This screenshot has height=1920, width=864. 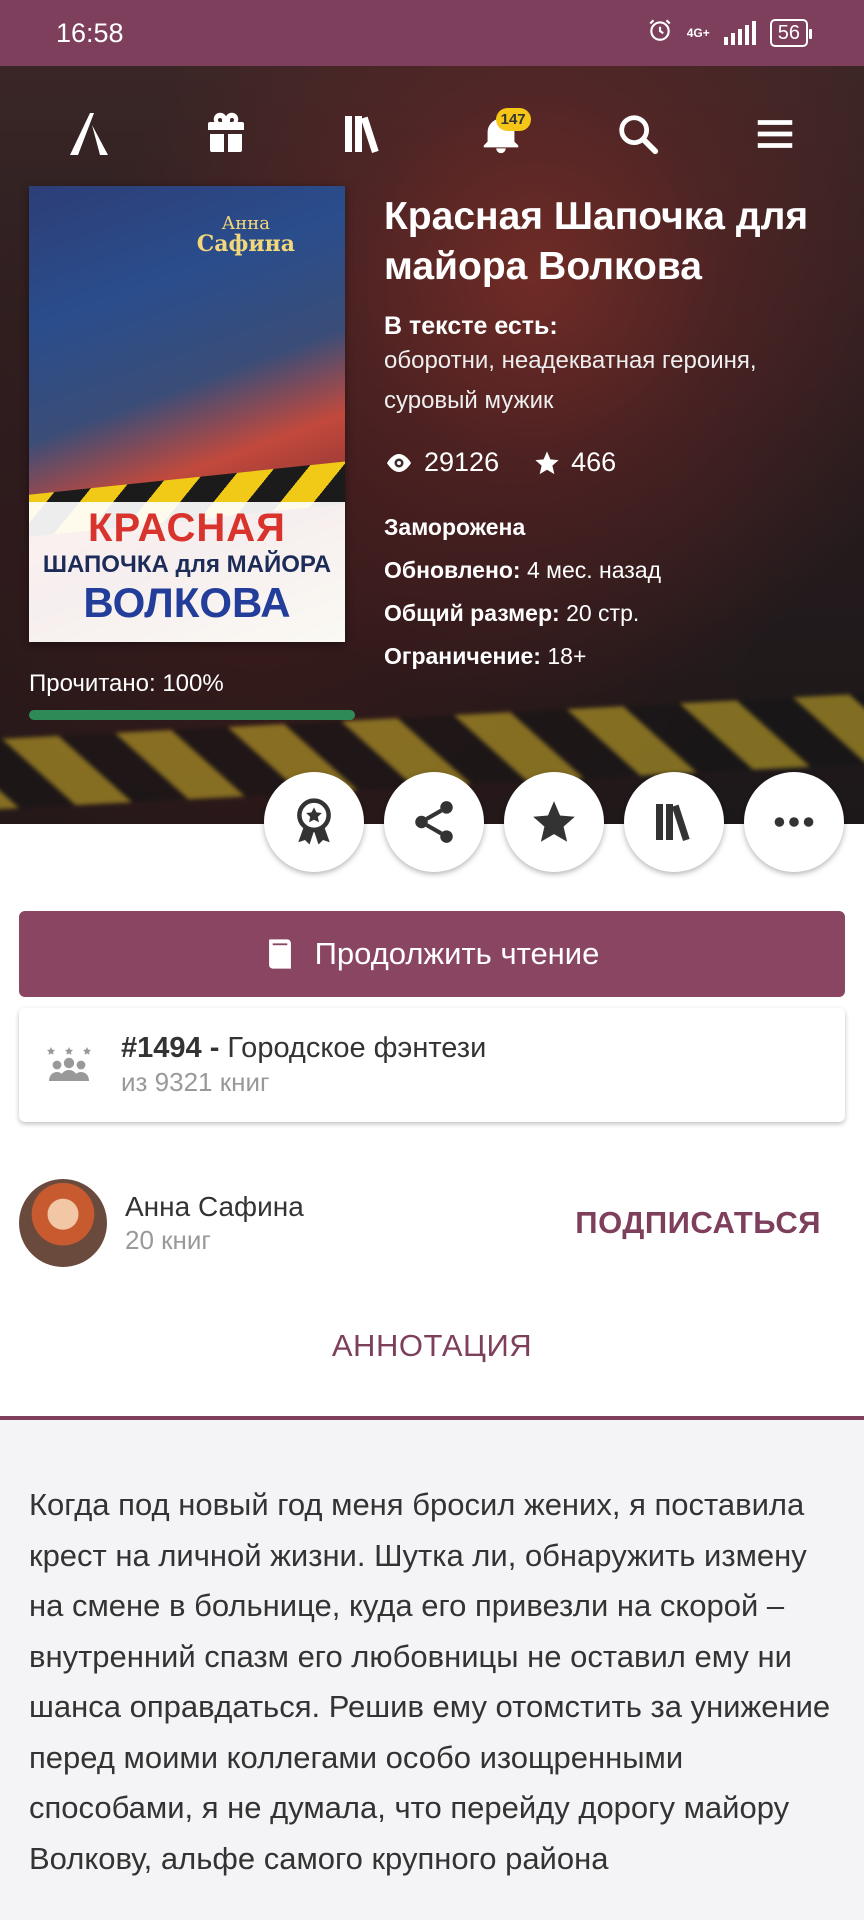 I want to click on rank-card: #1494 - Городское фэнтези из 9321 книг, so click(x=432, y=1065).